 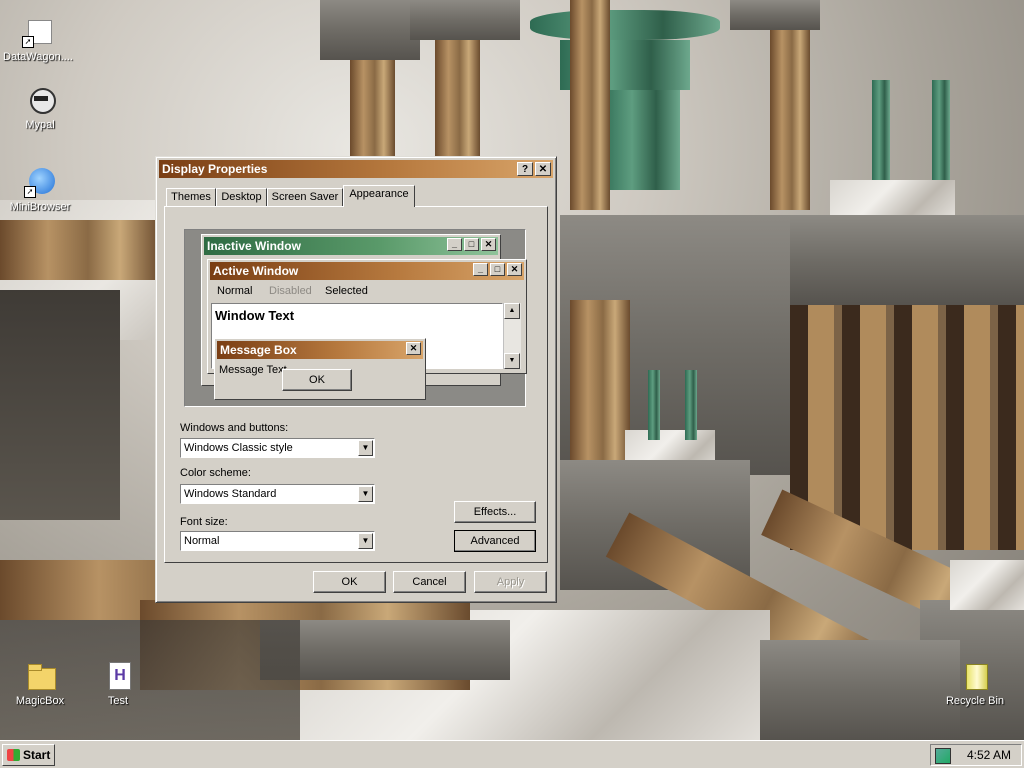 What do you see at coordinates (429, 582) in the screenshot?
I see `cancel-button: Cancel` at bounding box center [429, 582].